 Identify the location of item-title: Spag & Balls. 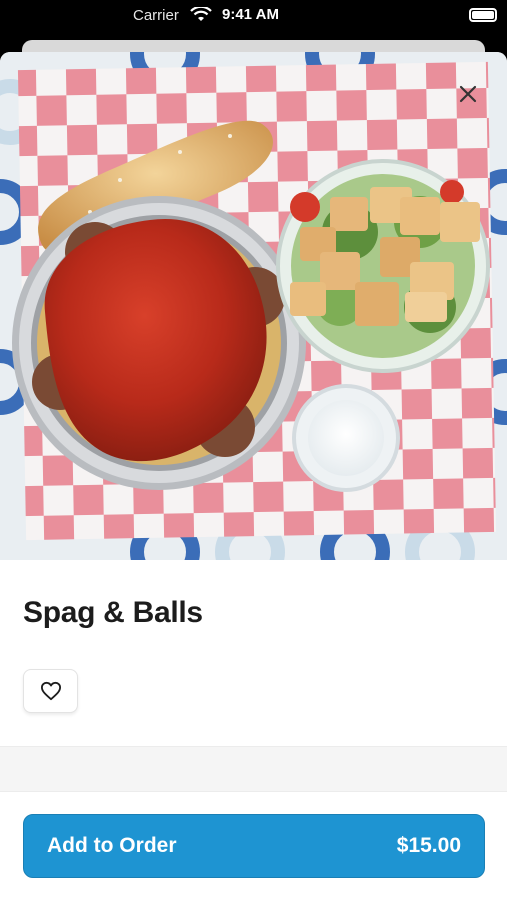
(113, 612).